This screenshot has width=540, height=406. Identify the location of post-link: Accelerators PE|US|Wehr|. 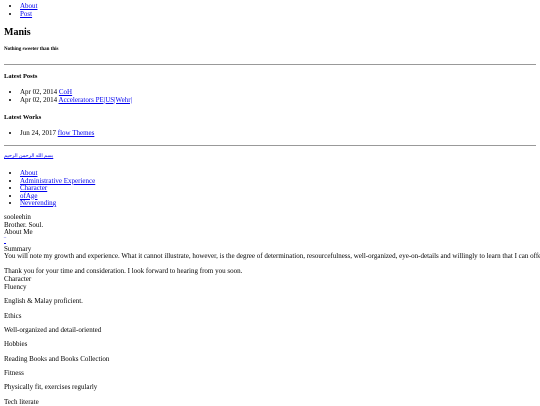
(95, 100).